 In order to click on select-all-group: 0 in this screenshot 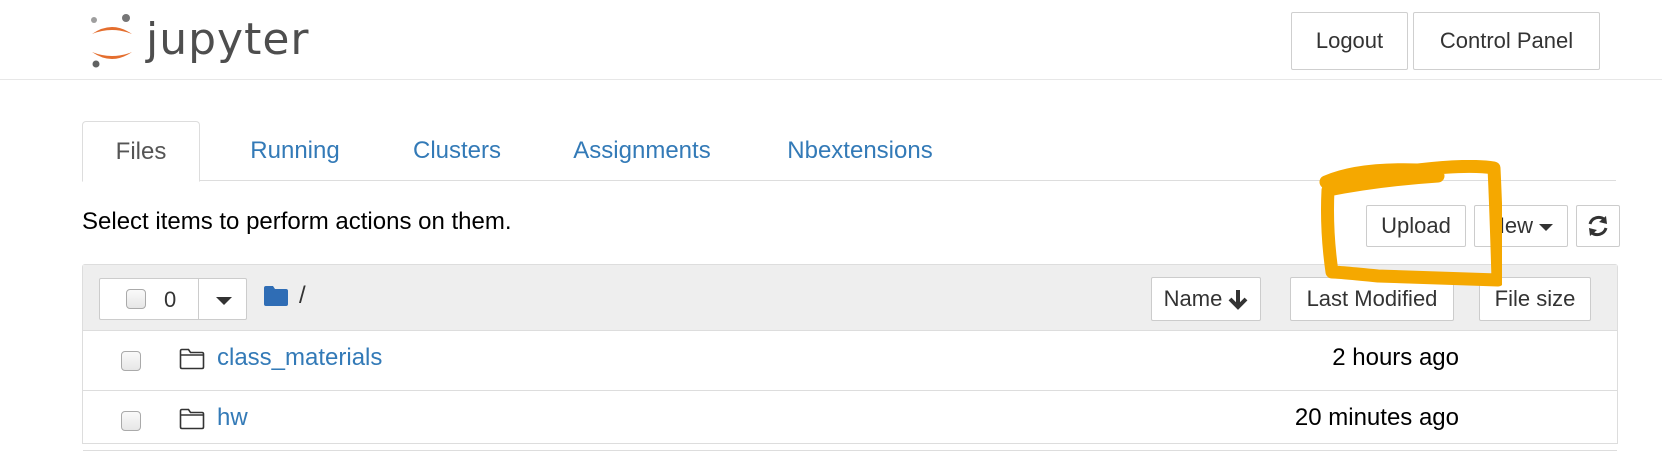, I will do `click(173, 299)`.